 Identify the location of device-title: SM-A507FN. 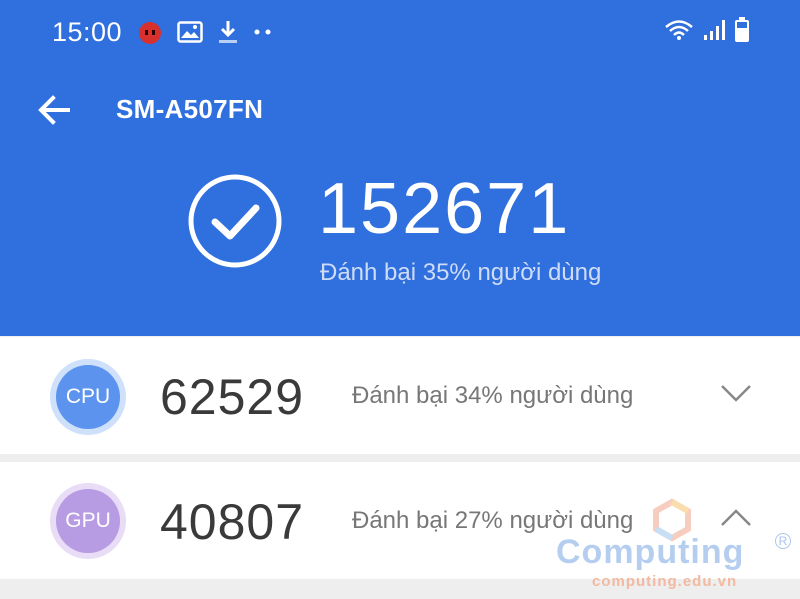
(190, 109).